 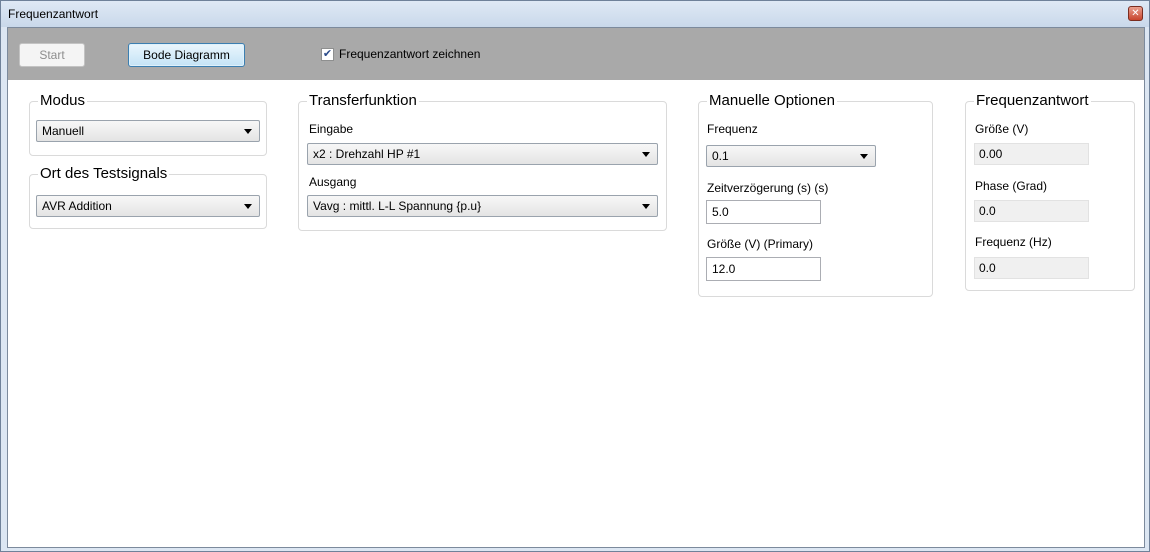 What do you see at coordinates (1031, 211) in the screenshot?
I see `response-phase-value: 0.0` at bounding box center [1031, 211].